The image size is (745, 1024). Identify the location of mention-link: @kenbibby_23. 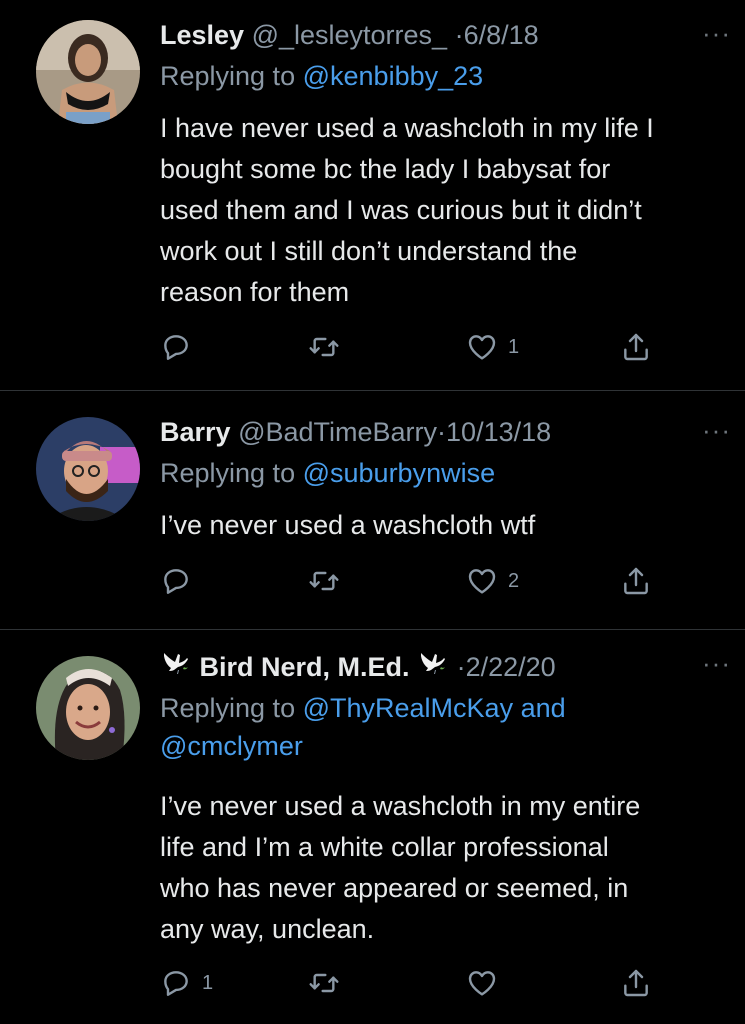
(393, 76).